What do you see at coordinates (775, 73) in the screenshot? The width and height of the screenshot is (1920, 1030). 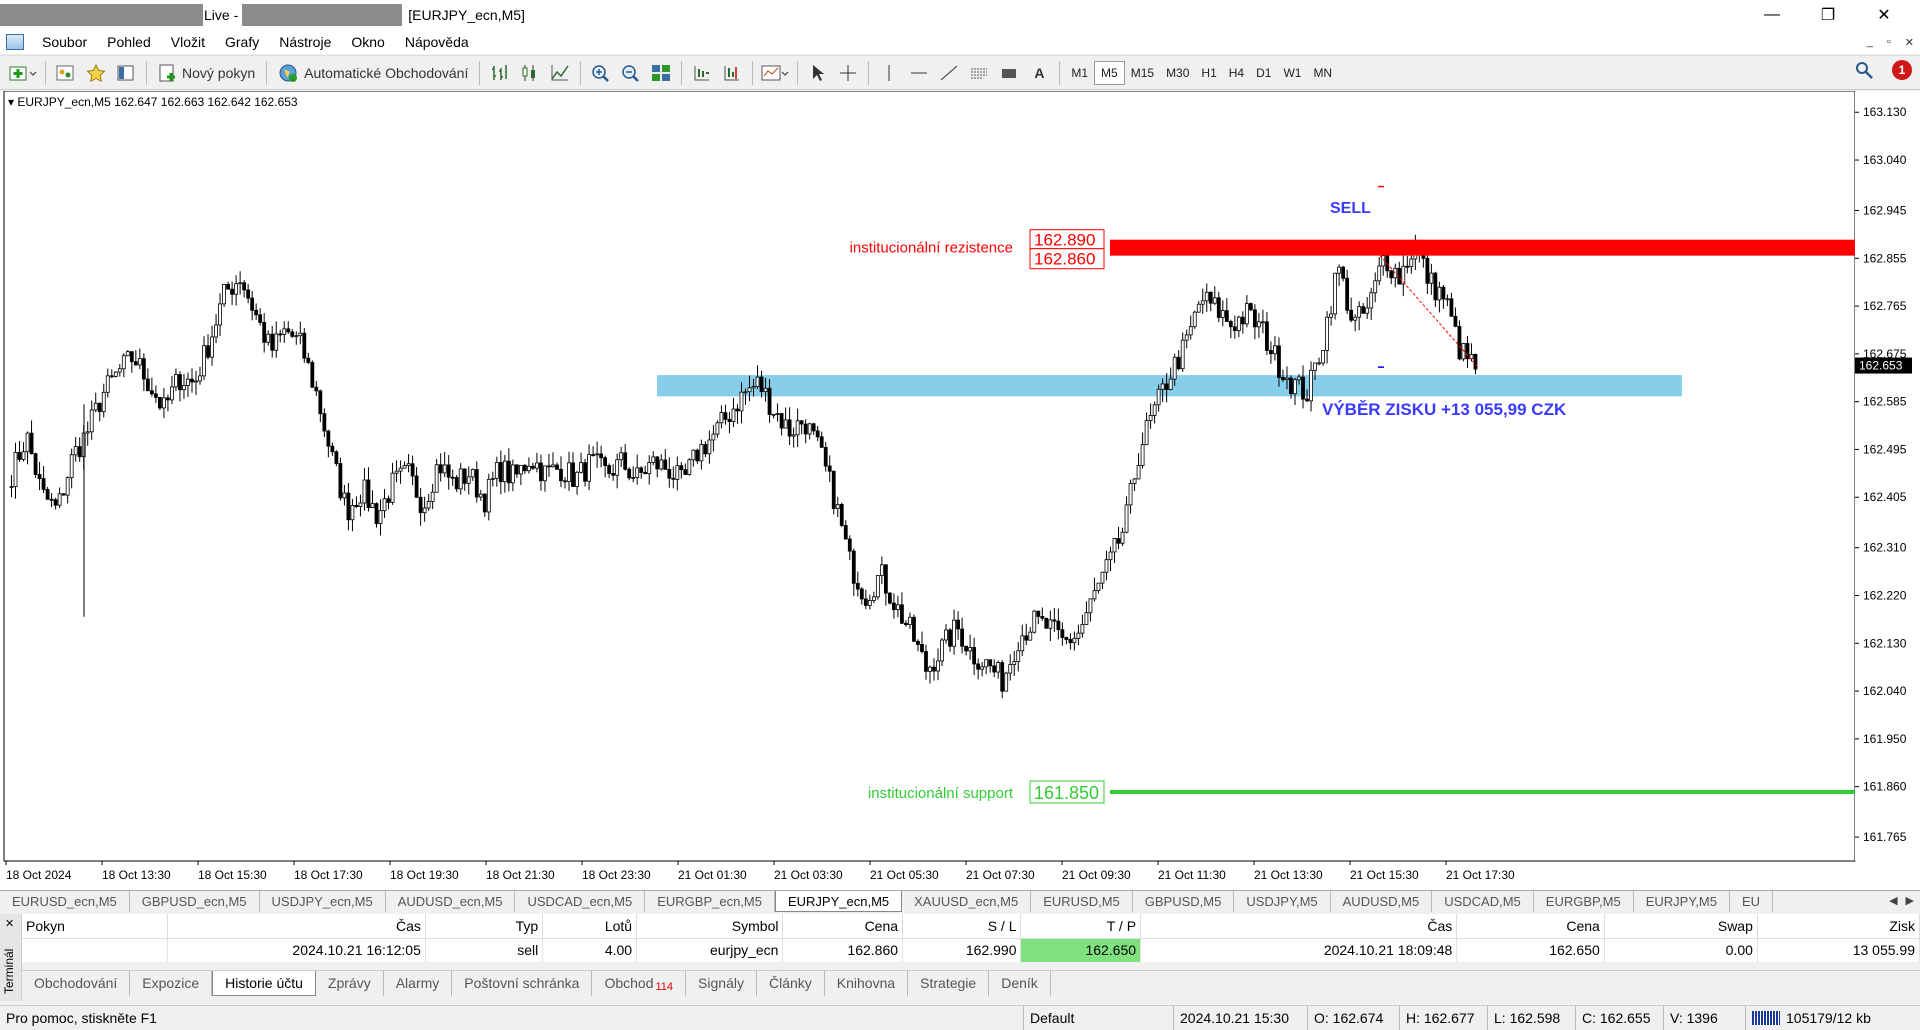 I see `indicators-button` at bounding box center [775, 73].